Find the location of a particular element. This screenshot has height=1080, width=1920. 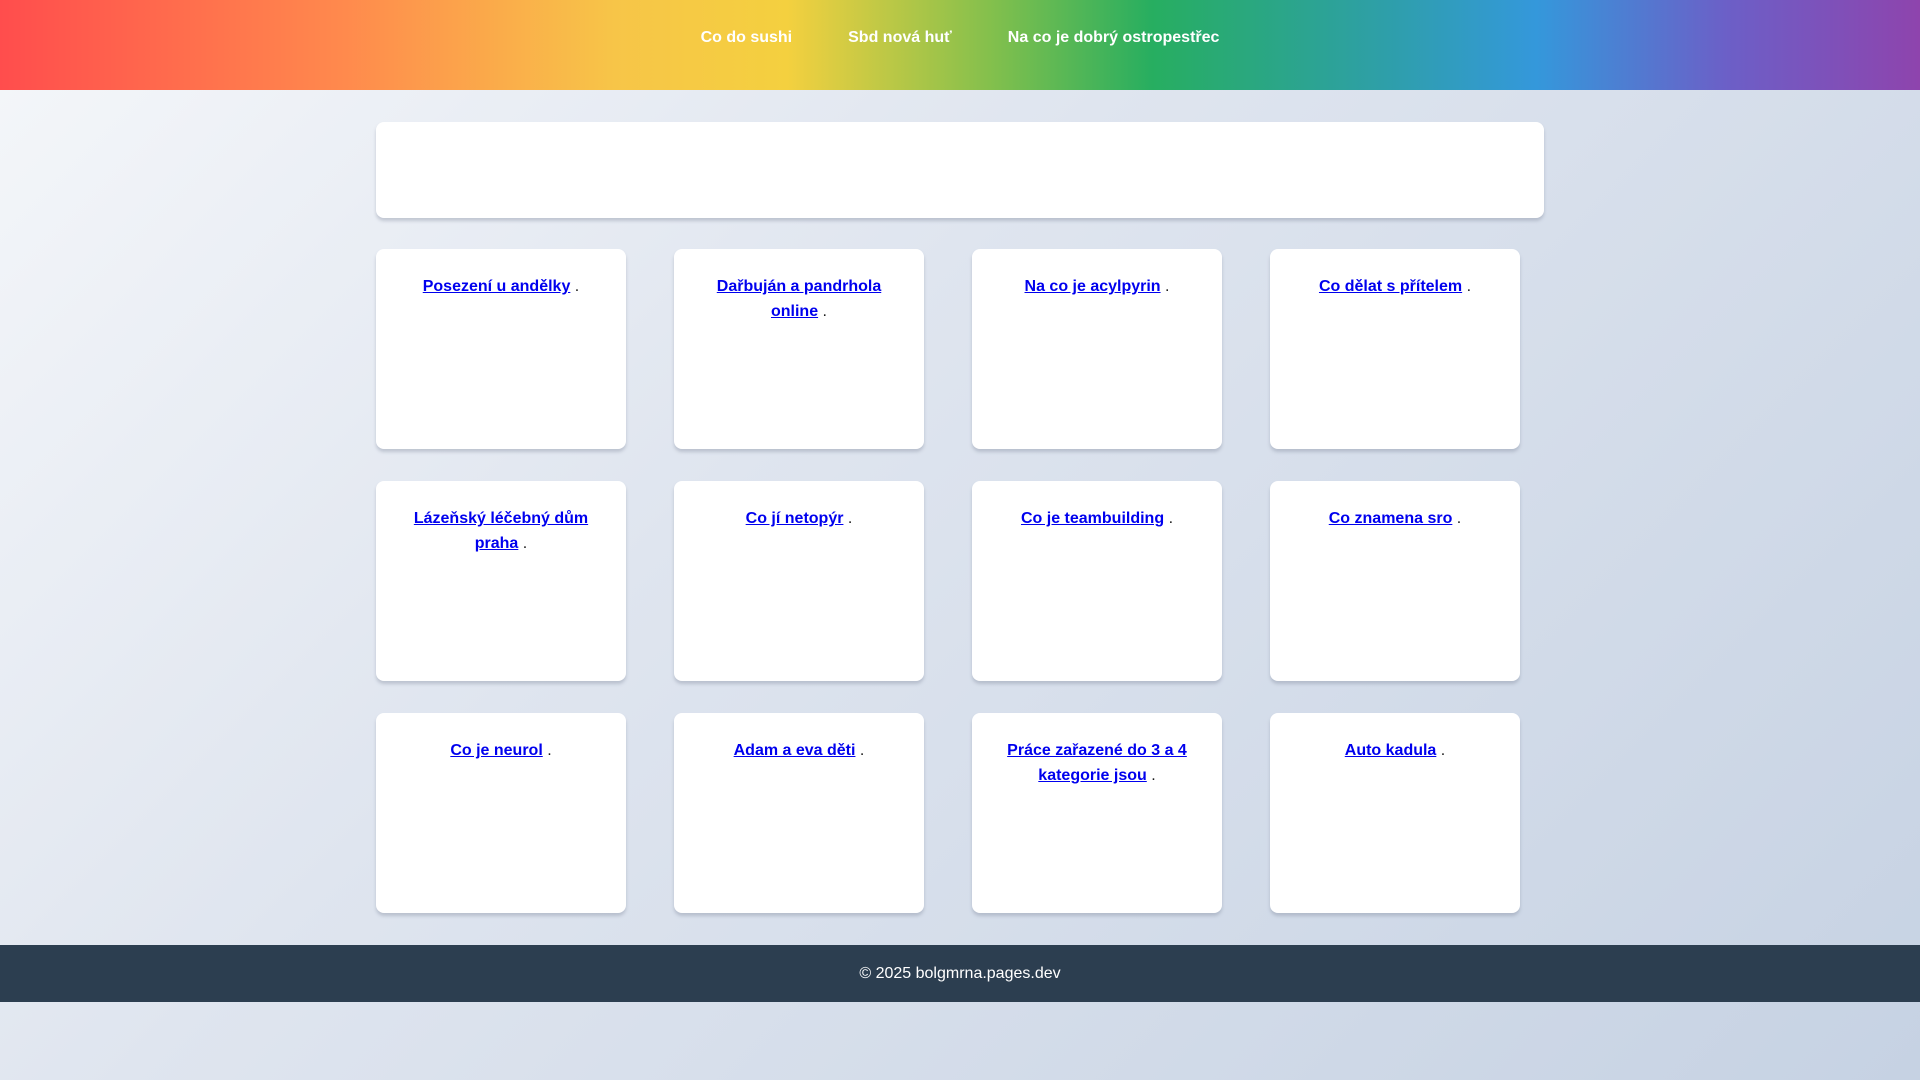

card-link: Práce zařazené do 3 a 4 kategorie jsou is located at coordinates (1097, 763).